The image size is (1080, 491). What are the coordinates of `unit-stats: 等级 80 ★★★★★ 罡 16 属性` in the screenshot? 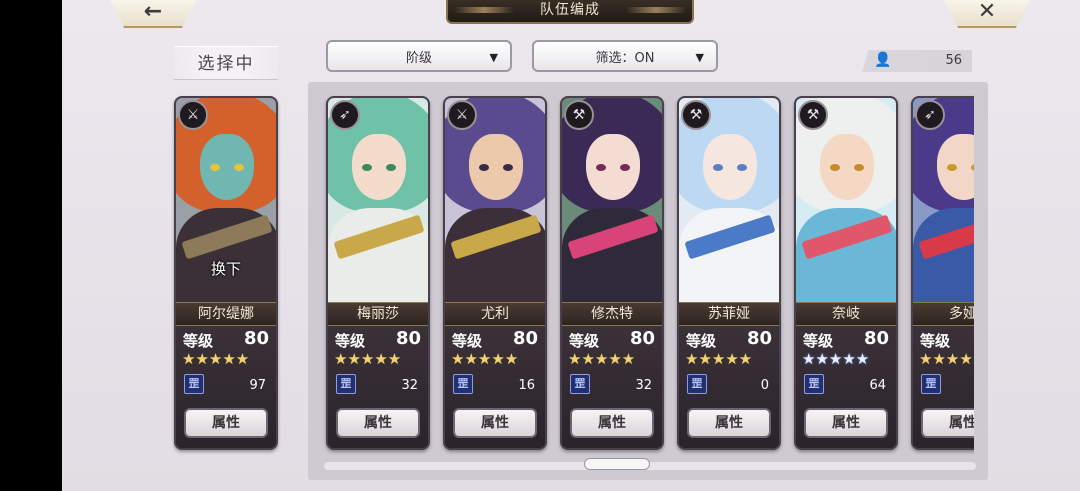 It's located at (495, 387).